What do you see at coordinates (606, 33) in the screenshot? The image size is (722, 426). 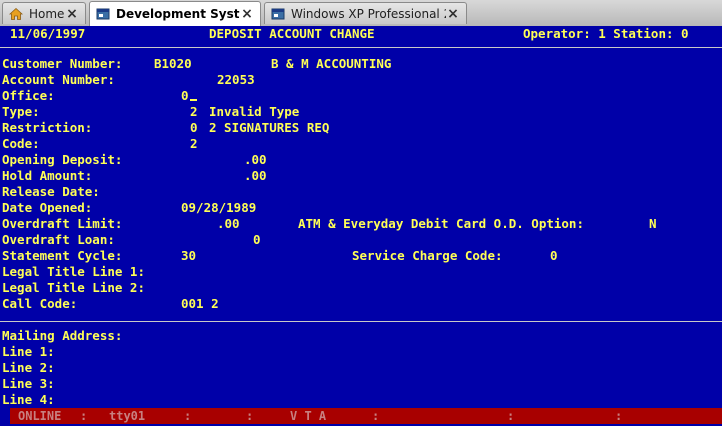 I see `operator-station: Operator: 1 Station: 0` at bounding box center [606, 33].